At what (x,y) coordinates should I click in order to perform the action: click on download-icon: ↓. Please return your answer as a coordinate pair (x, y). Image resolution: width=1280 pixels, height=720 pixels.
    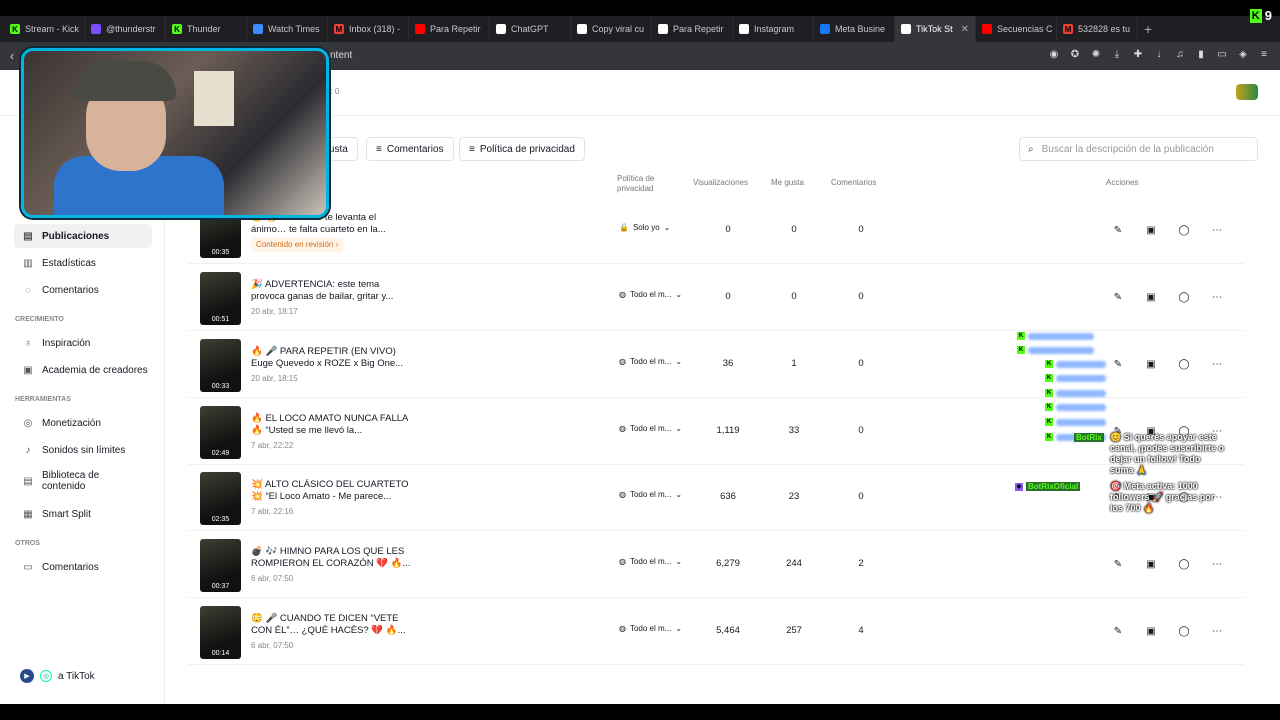
    Looking at the image, I should click on (1159, 54).